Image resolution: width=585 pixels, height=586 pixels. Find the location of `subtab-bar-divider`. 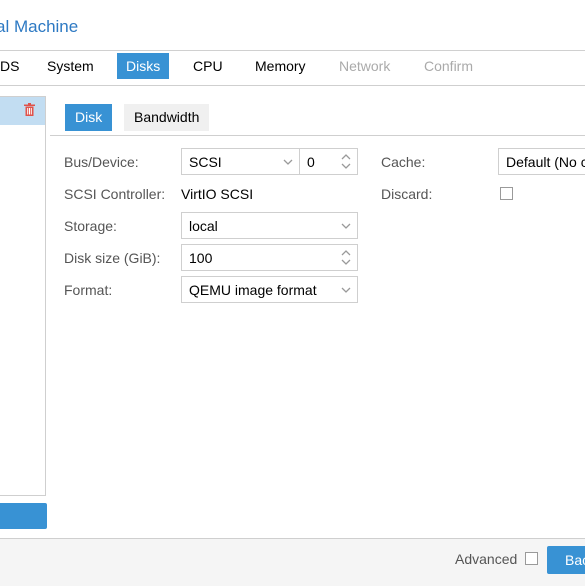

subtab-bar-divider is located at coordinates (317, 135).